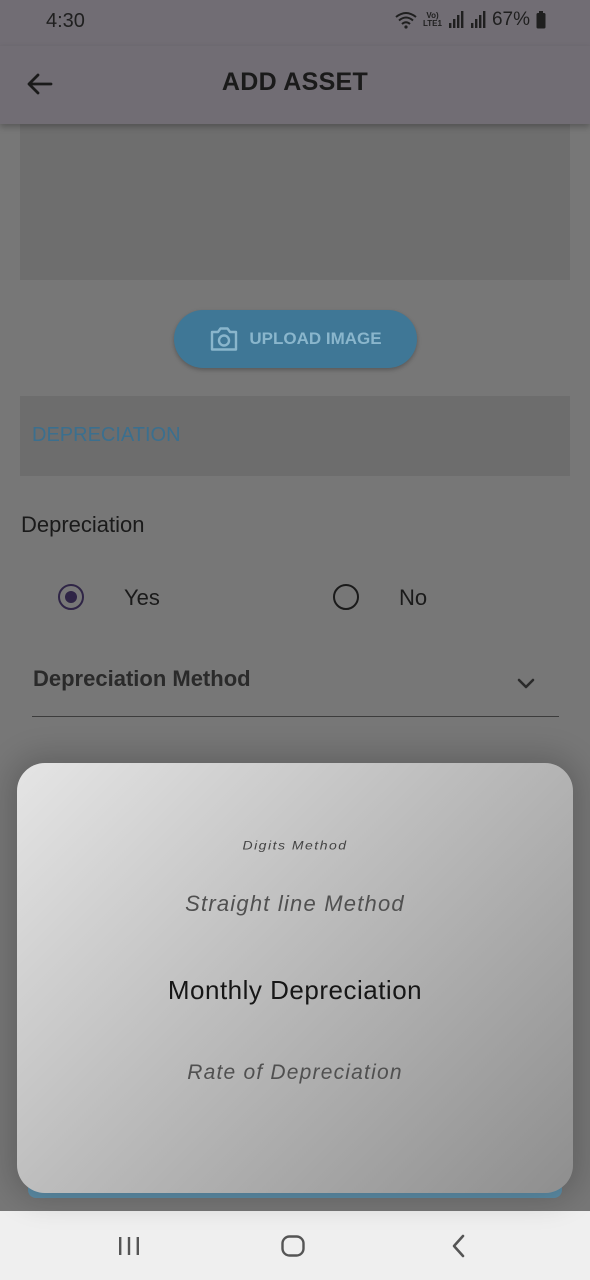  I want to click on recents-icon, so click(129, 1246).